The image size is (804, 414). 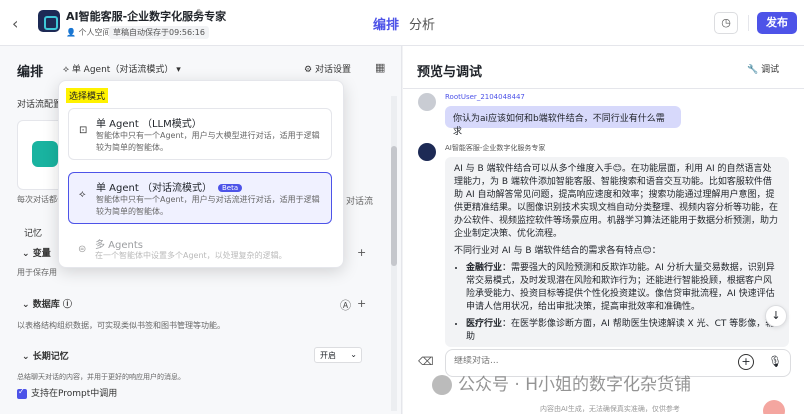 I want to click on app-logo, so click(x=49, y=21).